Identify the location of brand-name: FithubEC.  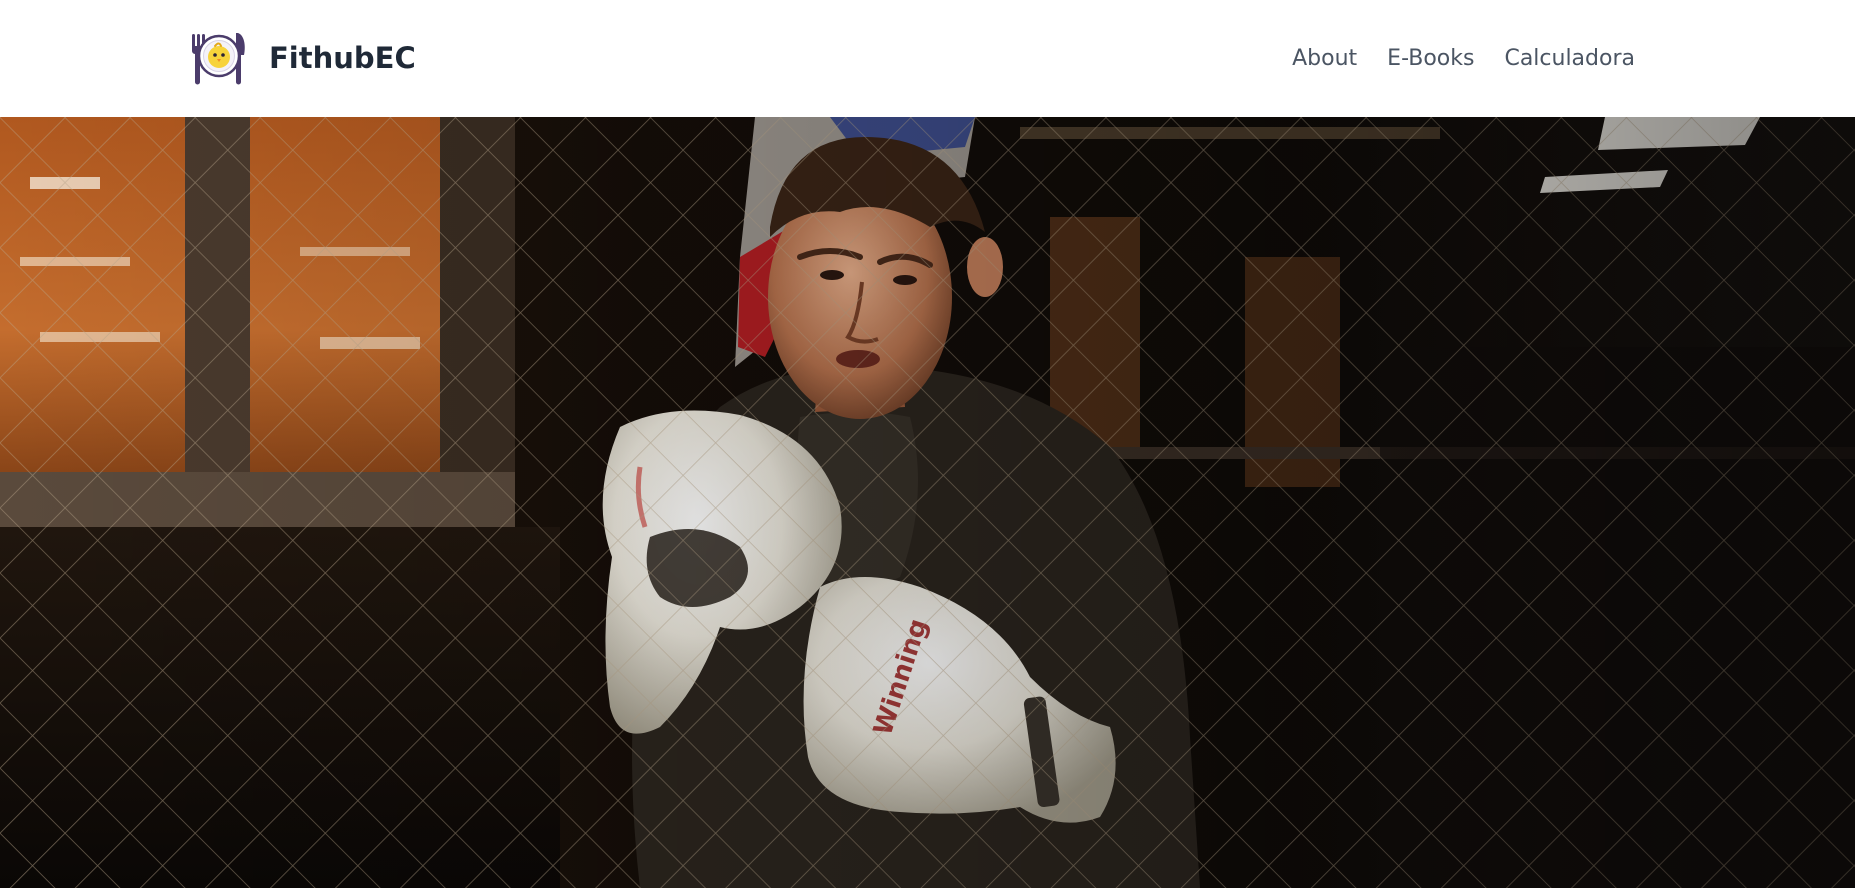
(342, 58).